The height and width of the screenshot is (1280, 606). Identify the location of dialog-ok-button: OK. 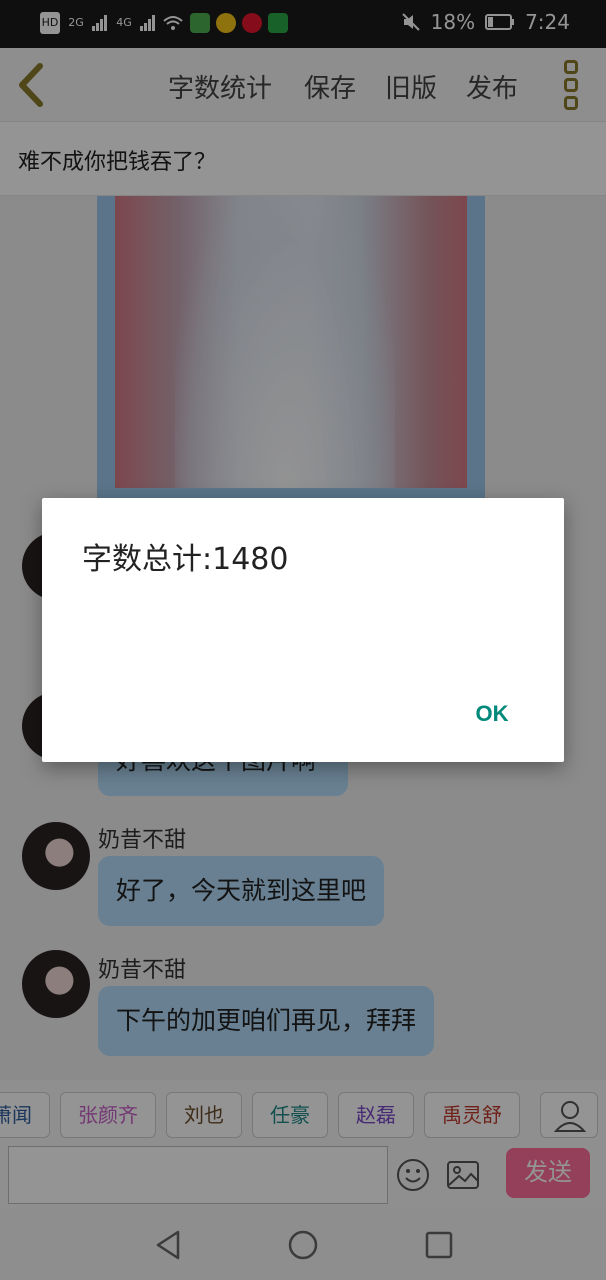
(492, 714).